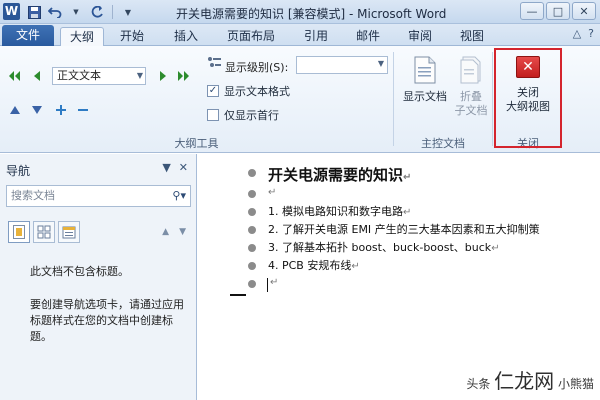 Image resolution: width=600 pixels, height=400 pixels. What do you see at coordinates (83, 110) in the screenshot?
I see `collapse-icon` at bounding box center [83, 110].